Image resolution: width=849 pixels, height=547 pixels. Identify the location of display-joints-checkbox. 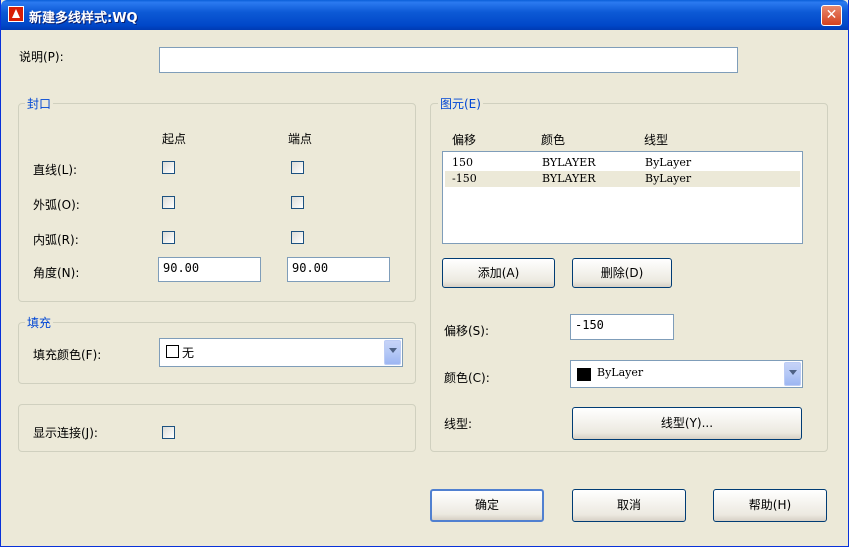
(168, 432).